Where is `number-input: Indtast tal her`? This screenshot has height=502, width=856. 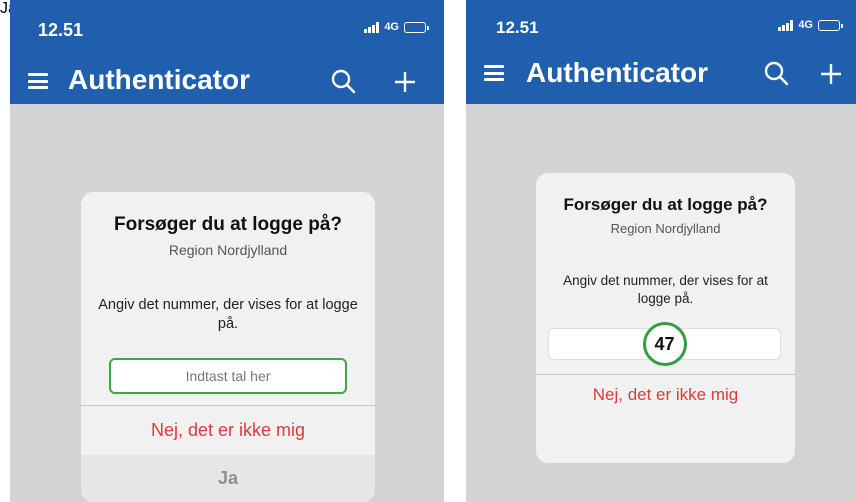
number-input: Indtast tal her is located at coordinates (228, 376).